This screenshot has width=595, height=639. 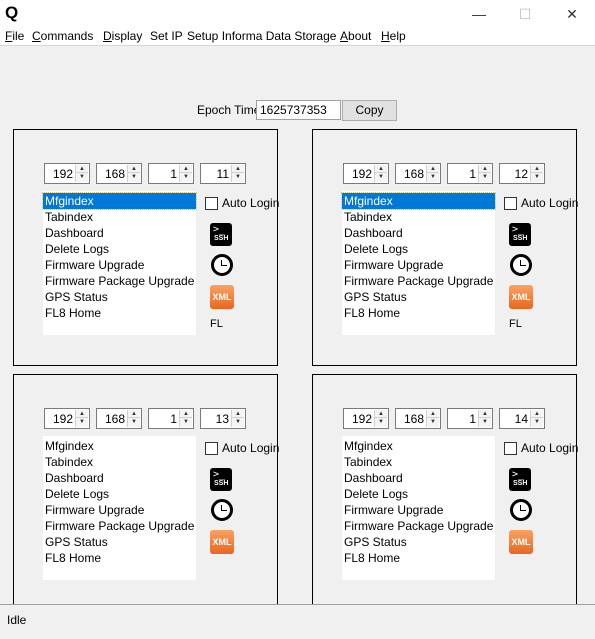 I want to click on copy-button: Copy, so click(x=369, y=110).